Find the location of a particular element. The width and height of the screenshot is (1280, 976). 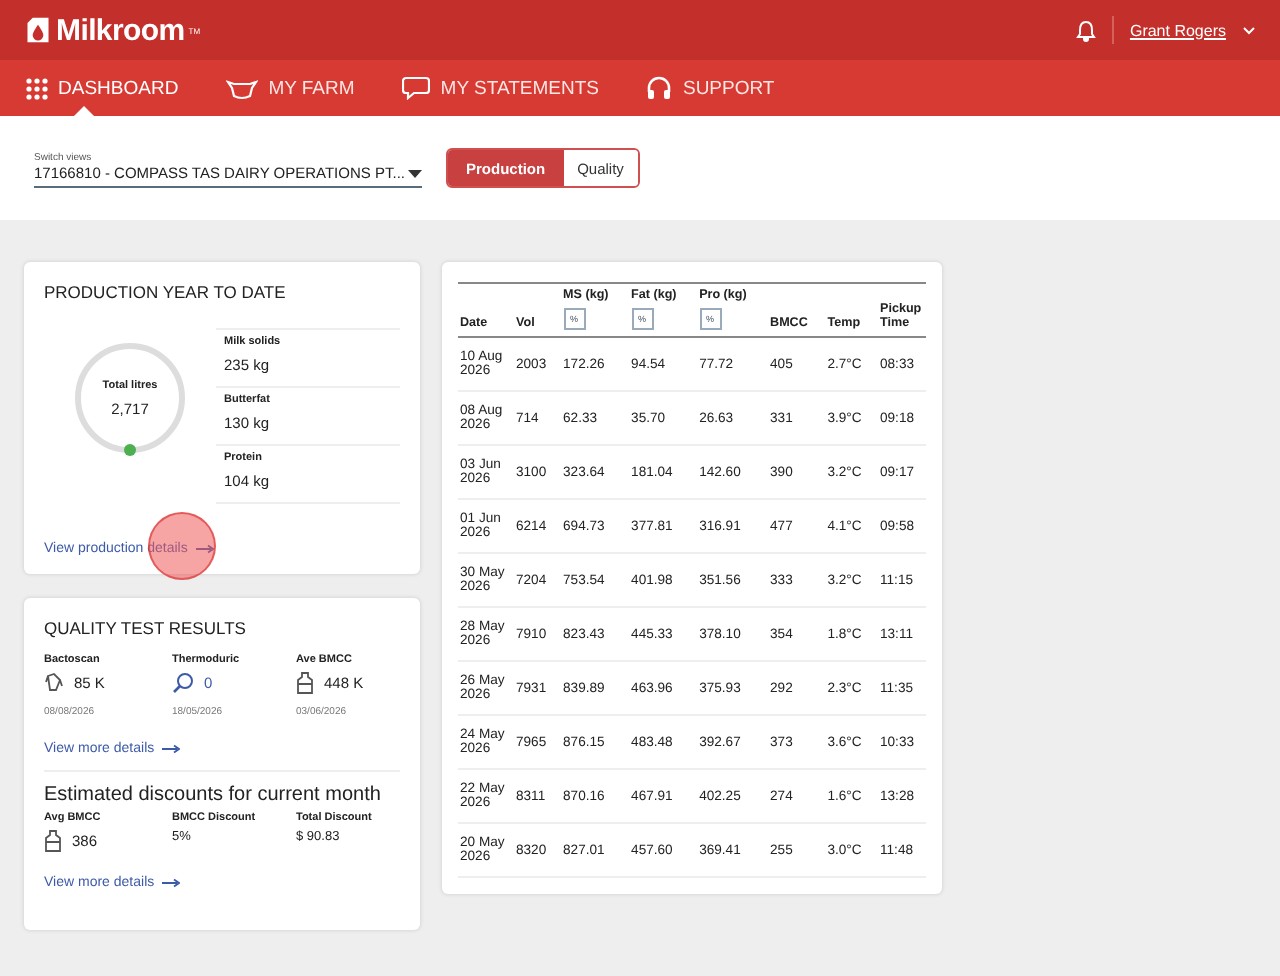

milk-drop-icon is located at coordinates (38, 30).